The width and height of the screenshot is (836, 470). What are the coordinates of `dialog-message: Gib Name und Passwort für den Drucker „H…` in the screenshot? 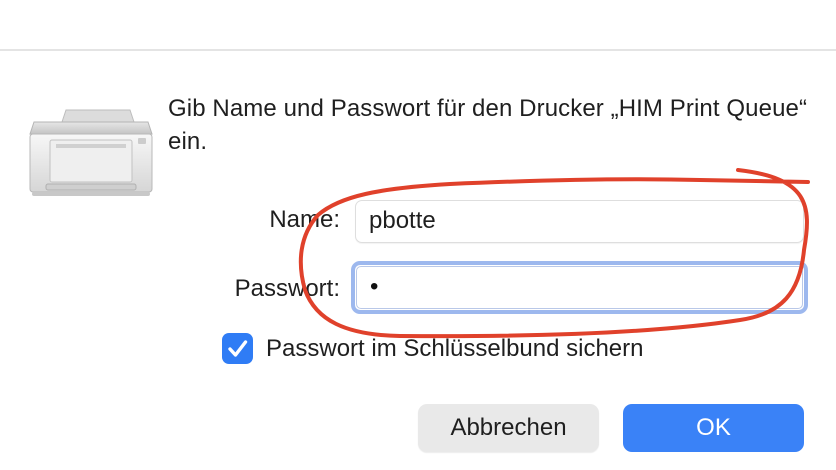 It's located at (488, 125).